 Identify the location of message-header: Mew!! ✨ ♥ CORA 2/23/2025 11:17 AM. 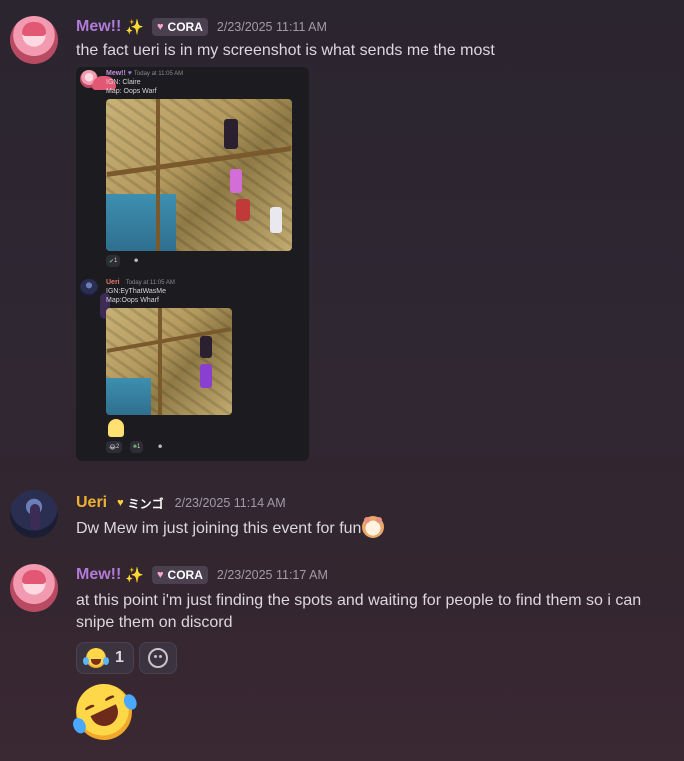
(202, 575).